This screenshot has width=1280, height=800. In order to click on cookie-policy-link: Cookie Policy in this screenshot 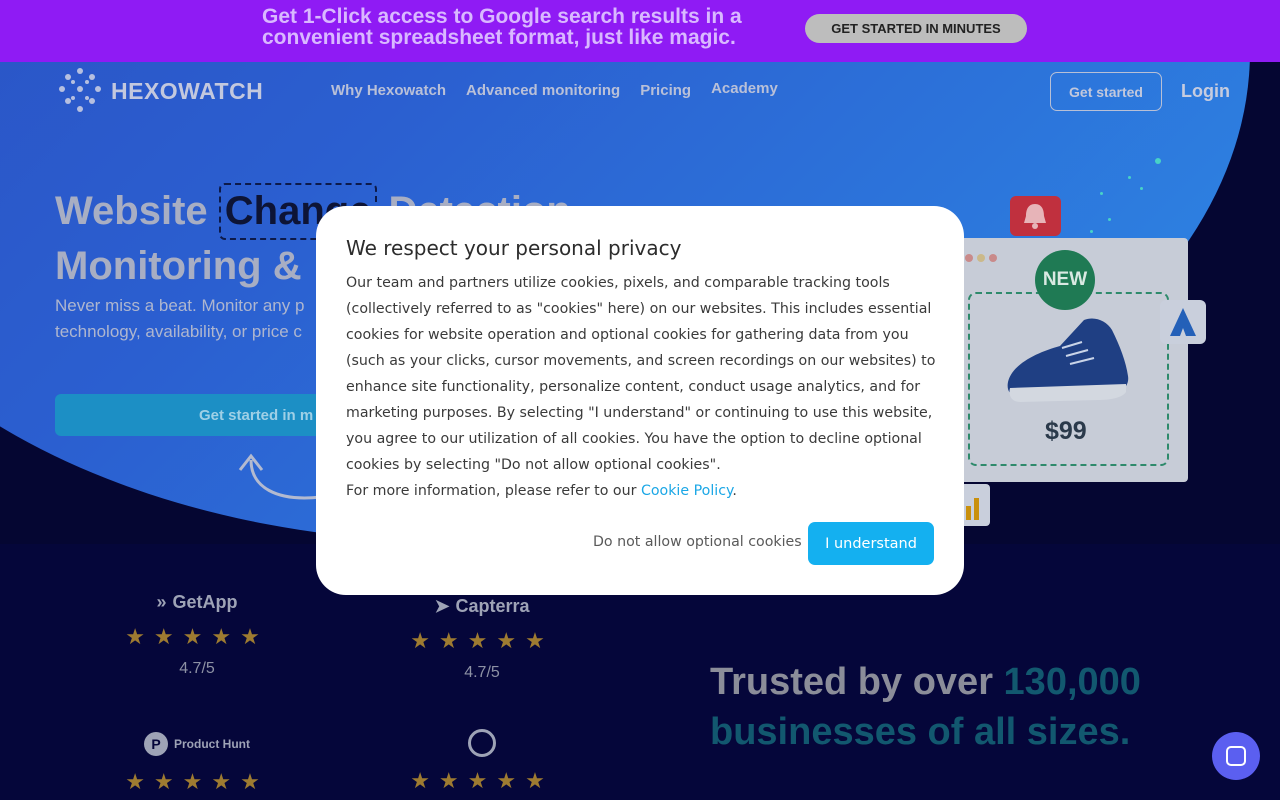, I will do `click(686, 491)`.